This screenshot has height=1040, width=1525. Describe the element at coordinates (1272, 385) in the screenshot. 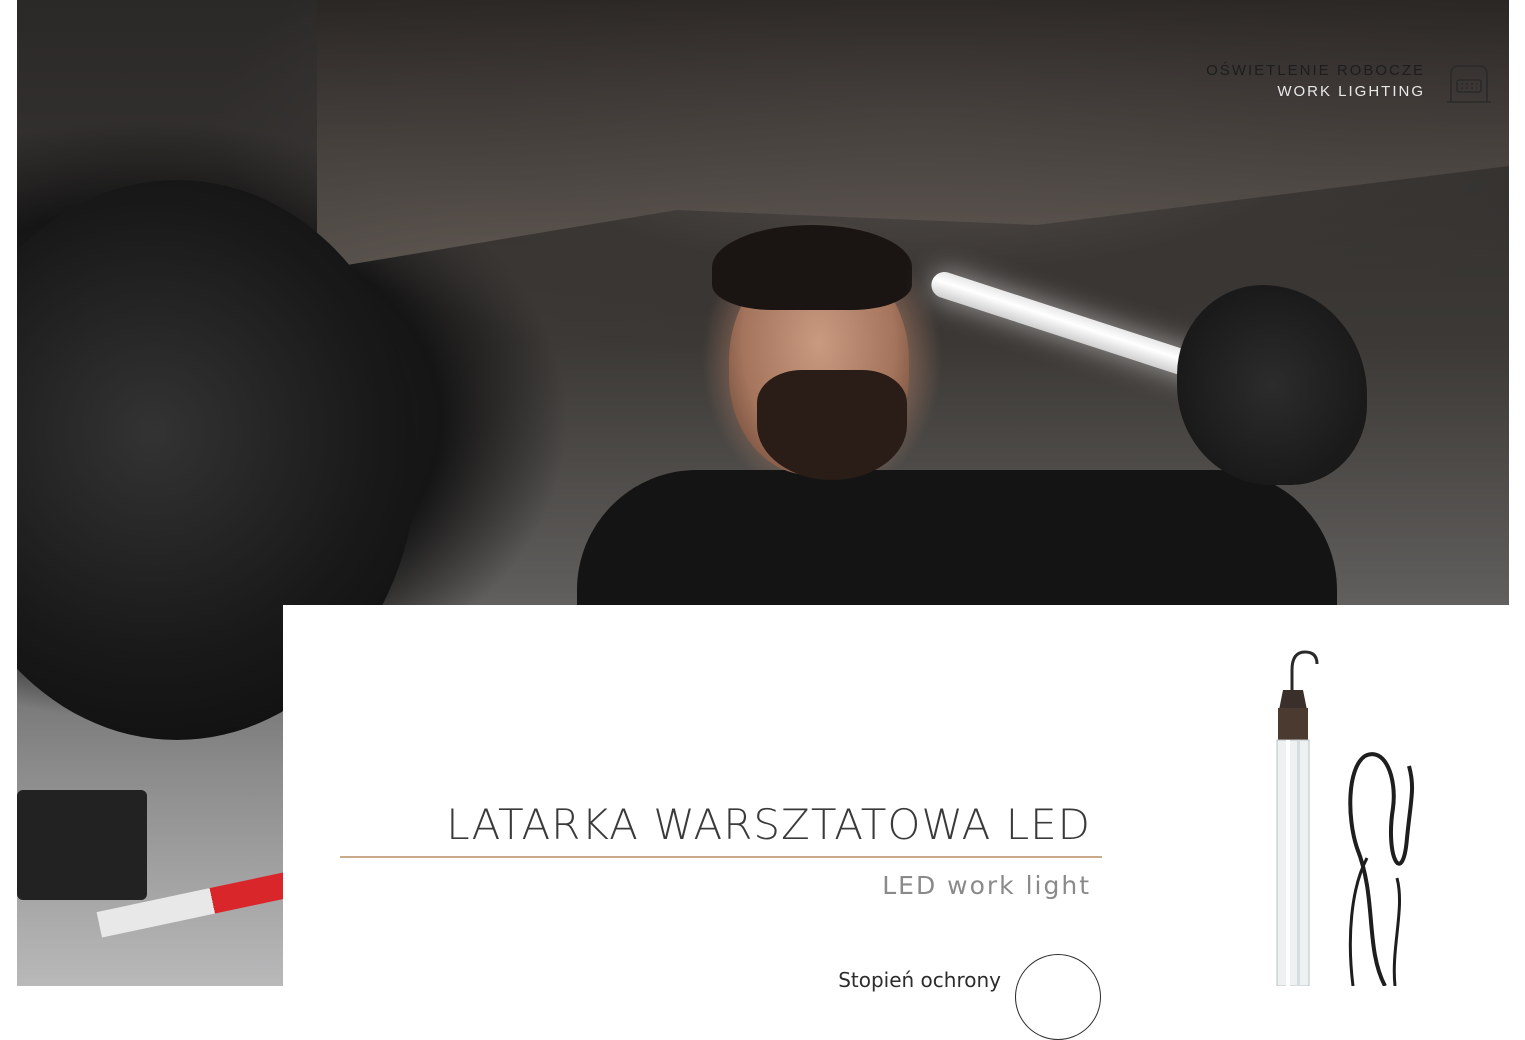

I see `mechanic-glove` at that location.